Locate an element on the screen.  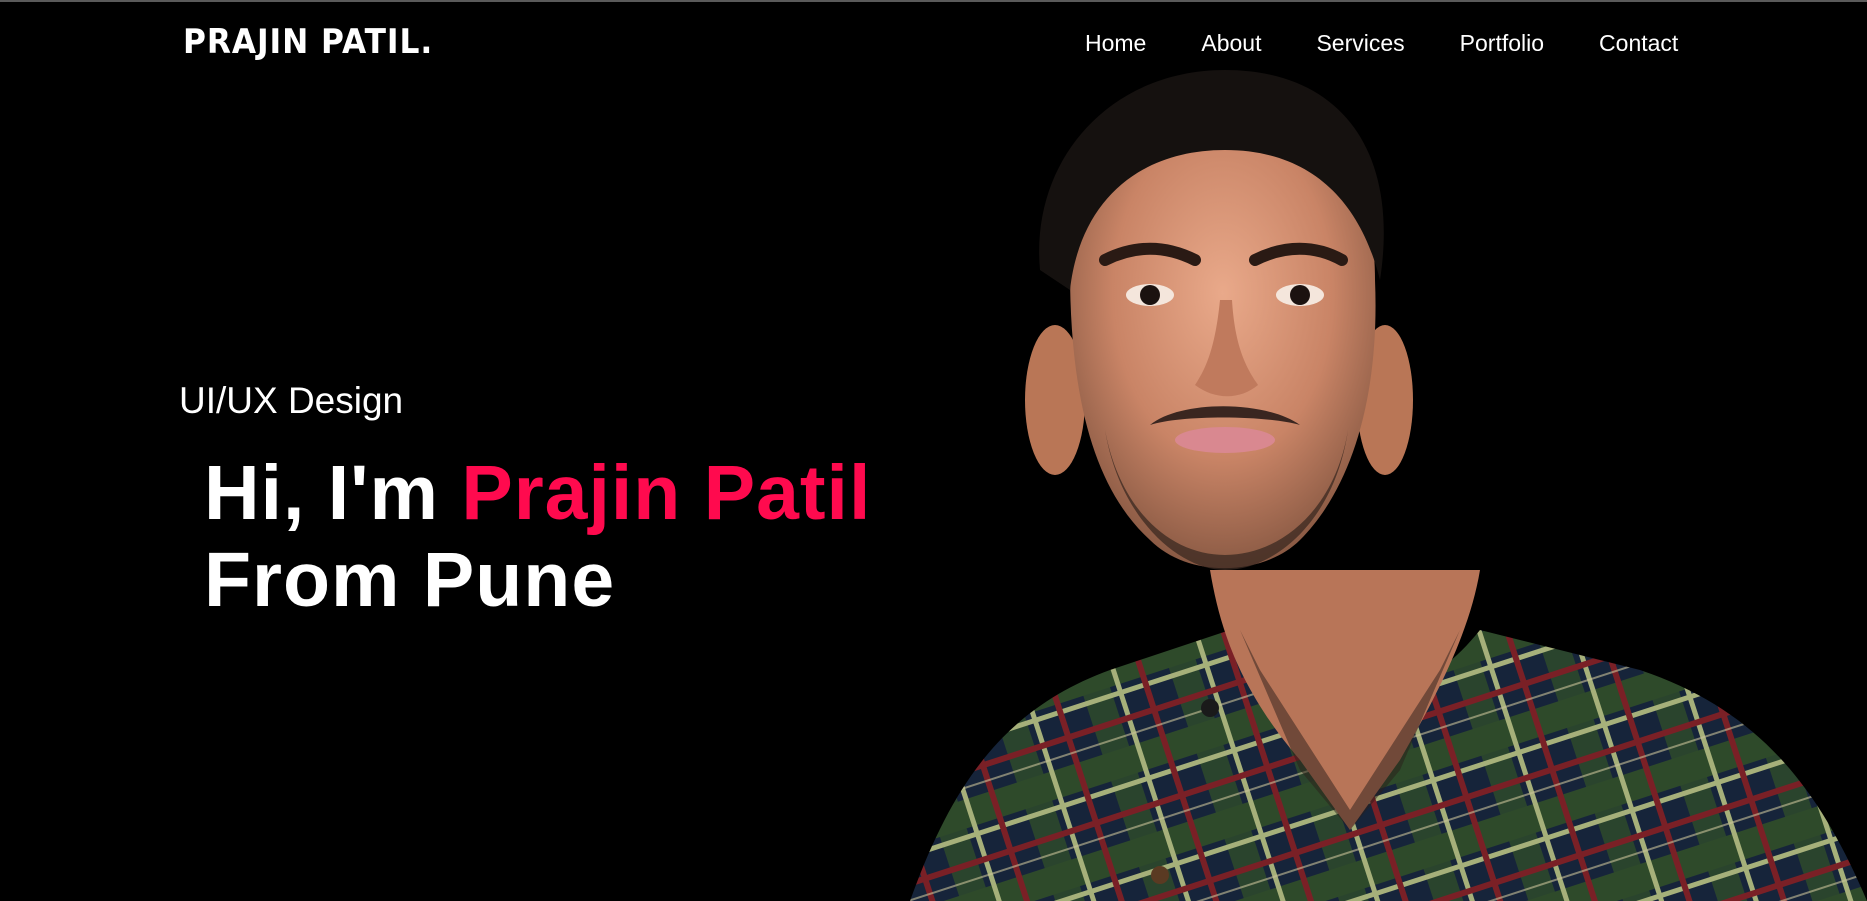
hero-name: Prajin Patil is located at coordinates (666, 493).